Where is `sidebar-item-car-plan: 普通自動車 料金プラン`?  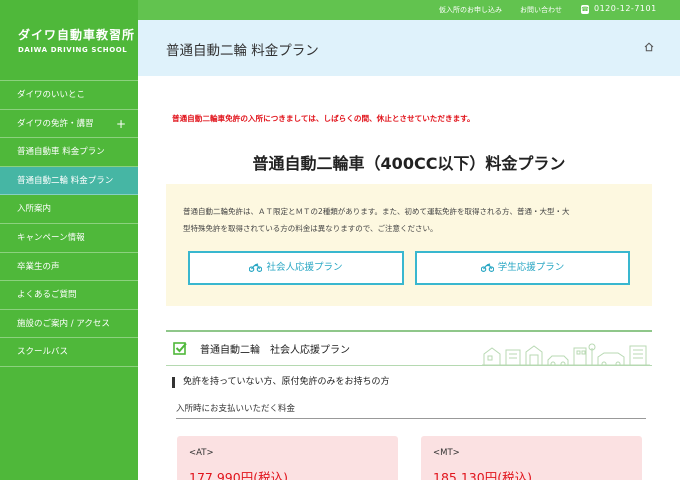 sidebar-item-car-plan: 普通自動車 料金プラン is located at coordinates (69, 152).